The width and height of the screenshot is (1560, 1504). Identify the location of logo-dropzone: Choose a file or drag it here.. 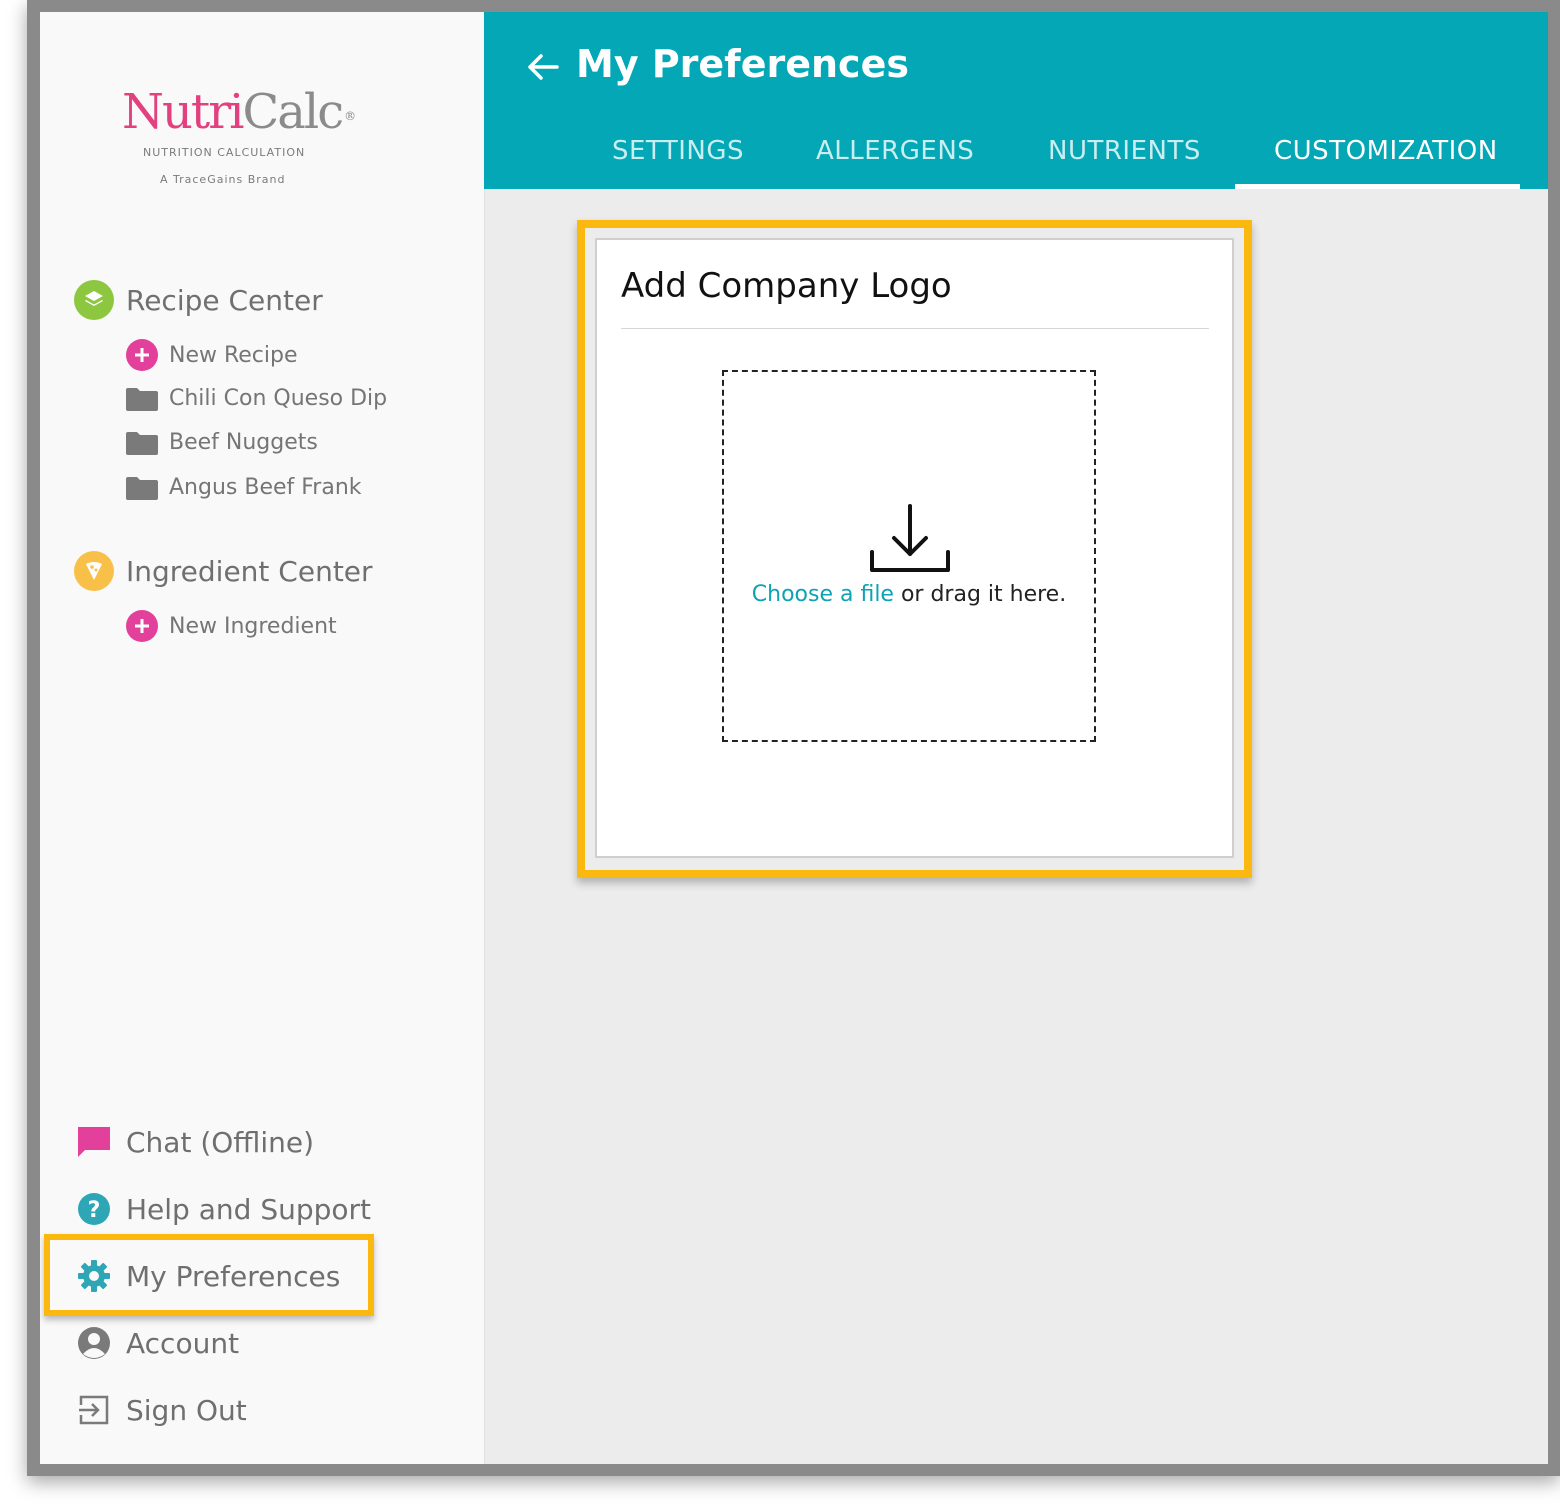
(909, 556).